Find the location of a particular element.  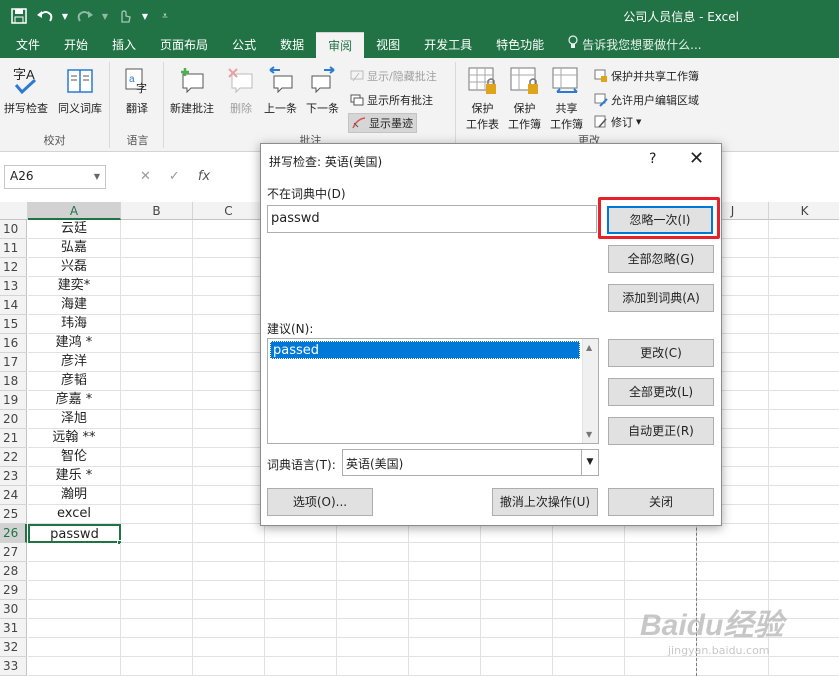

tab-page-layout: 页面布局 is located at coordinates (184, 45).